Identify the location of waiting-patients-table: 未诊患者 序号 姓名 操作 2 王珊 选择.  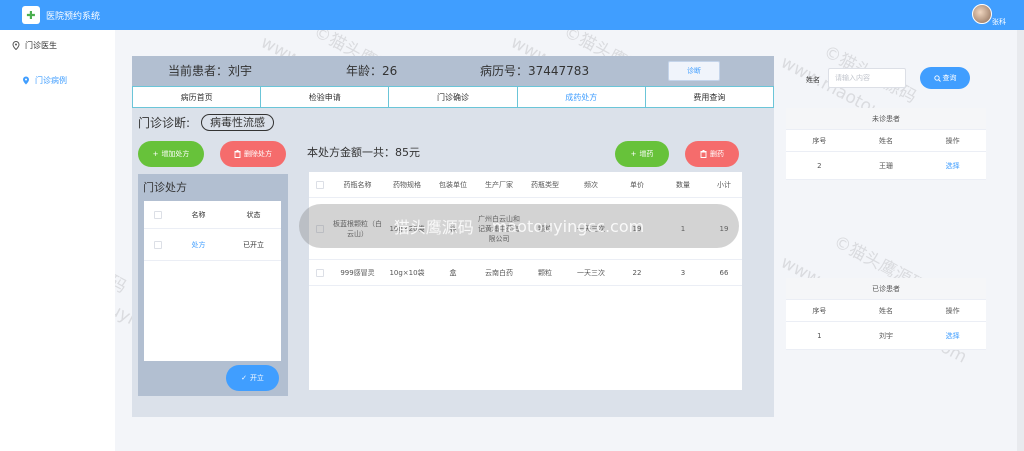
(886, 144).